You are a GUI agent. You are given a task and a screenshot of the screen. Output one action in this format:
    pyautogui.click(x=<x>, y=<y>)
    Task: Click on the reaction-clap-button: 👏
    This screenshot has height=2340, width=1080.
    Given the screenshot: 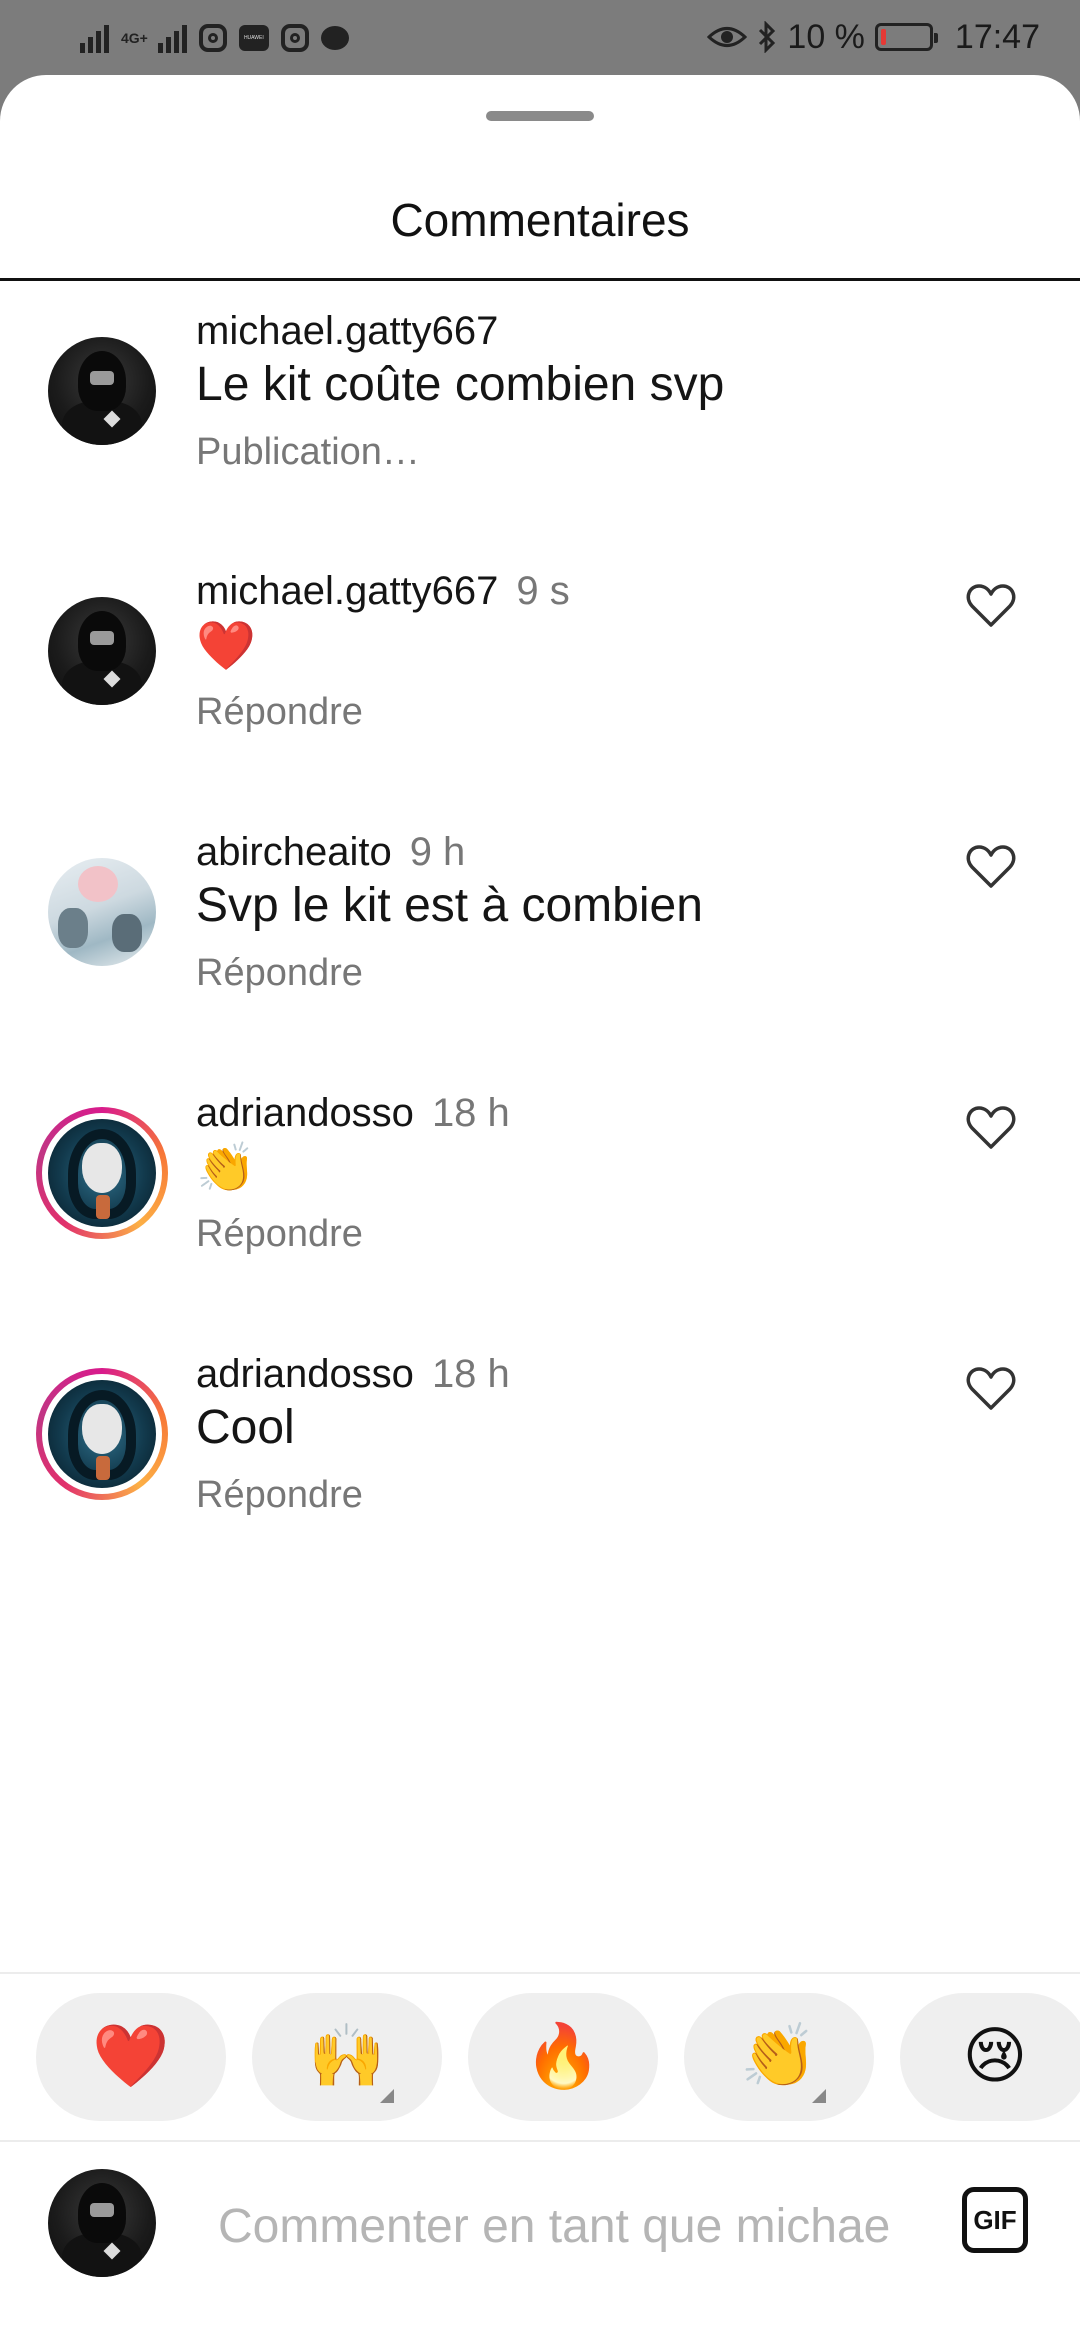 What is the action you would take?
    pyautogui.click(x=779, y=2057)
    